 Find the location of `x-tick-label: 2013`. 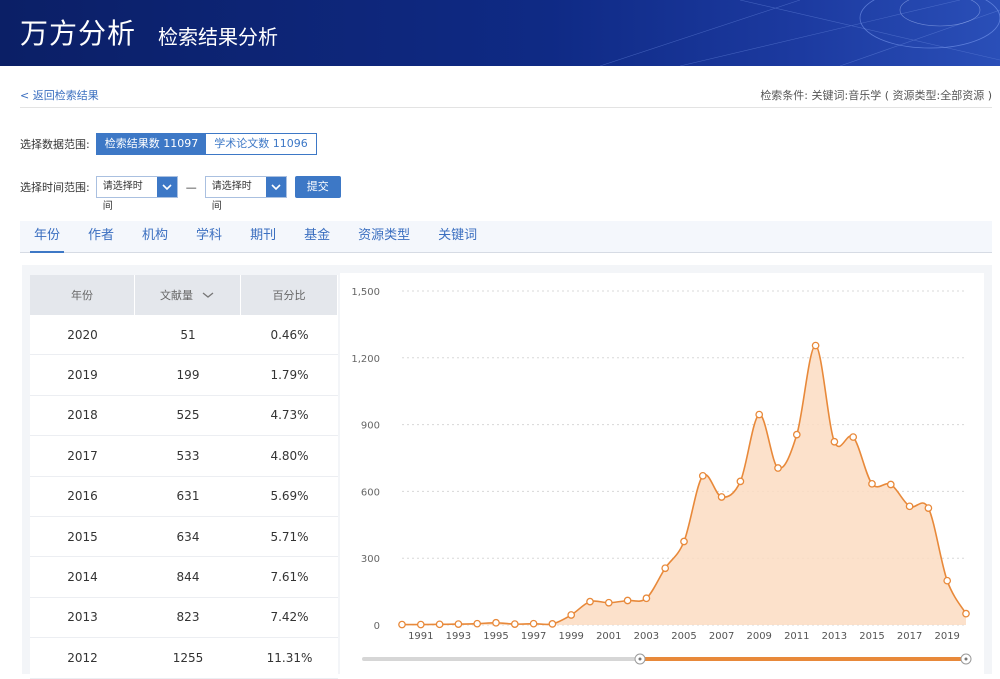

x-tick-label: 2013 is located at coordinates (834, 636).